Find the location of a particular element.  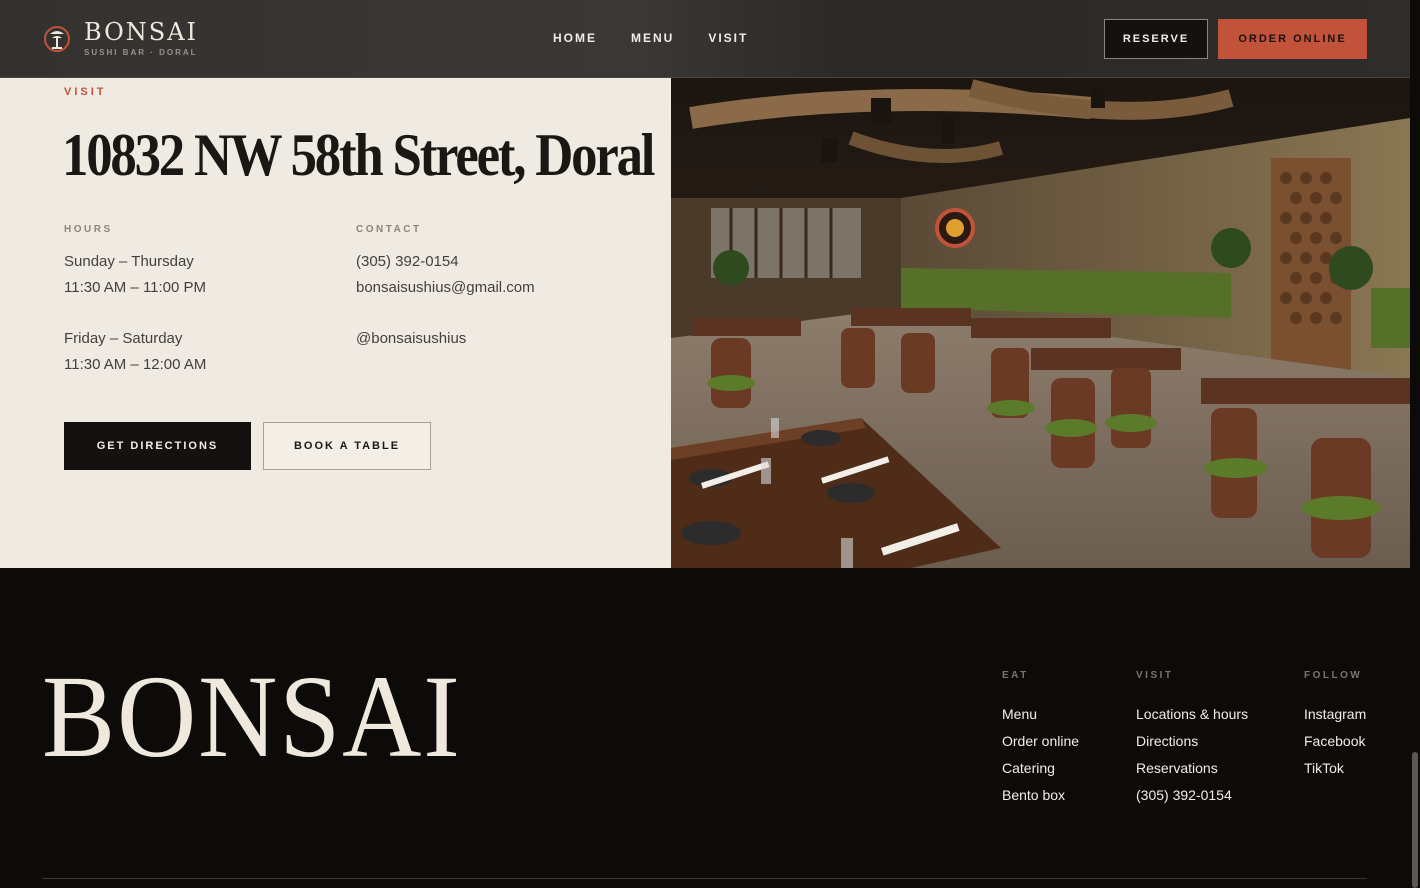

contact-social: @bonsaisushius is located at coordinates (445, 339).